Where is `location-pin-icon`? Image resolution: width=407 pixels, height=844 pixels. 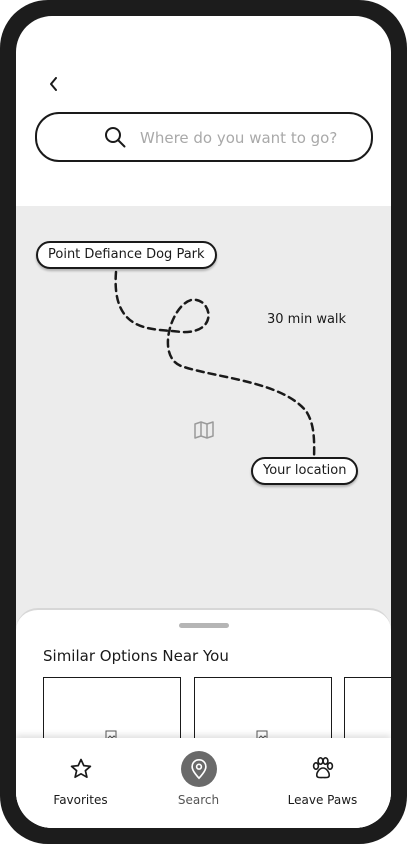
location-pin-icon is located at coordinates (198, 769).